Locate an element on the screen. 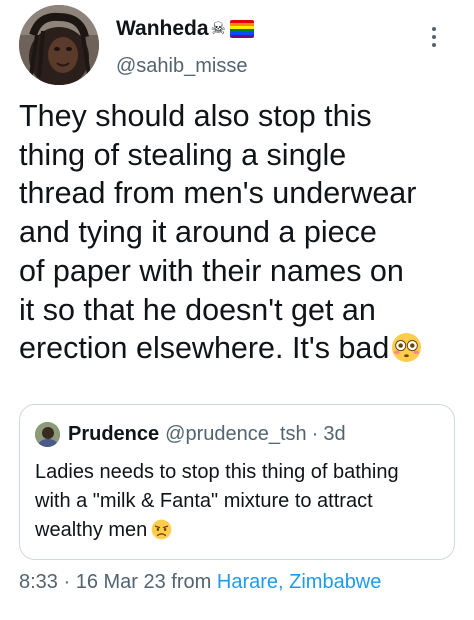  tweet-meta: 8:33 · 16 Mar 23 from Harare, Zimbabwe is located at coordinates (200, 582).